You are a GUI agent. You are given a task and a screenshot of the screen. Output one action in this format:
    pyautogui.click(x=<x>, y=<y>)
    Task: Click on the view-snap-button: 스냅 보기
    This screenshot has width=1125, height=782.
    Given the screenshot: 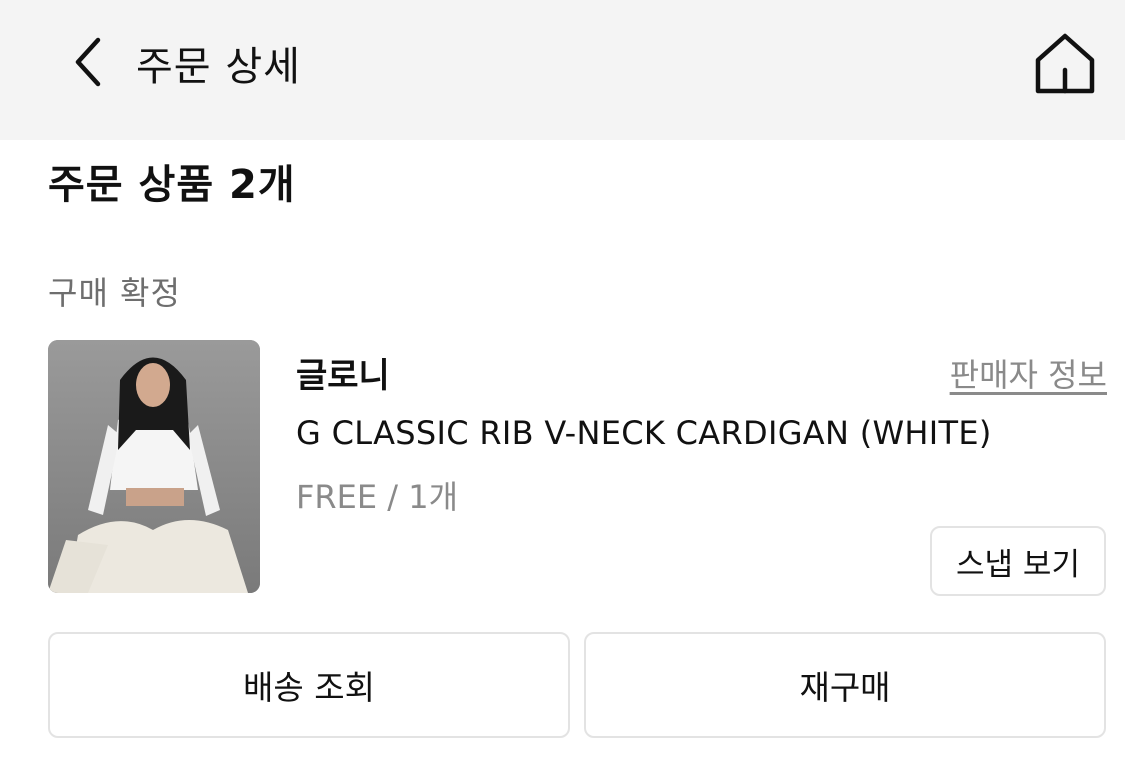 What is the action you would take?
    pyautogui.click(x=1018, y=561)
    